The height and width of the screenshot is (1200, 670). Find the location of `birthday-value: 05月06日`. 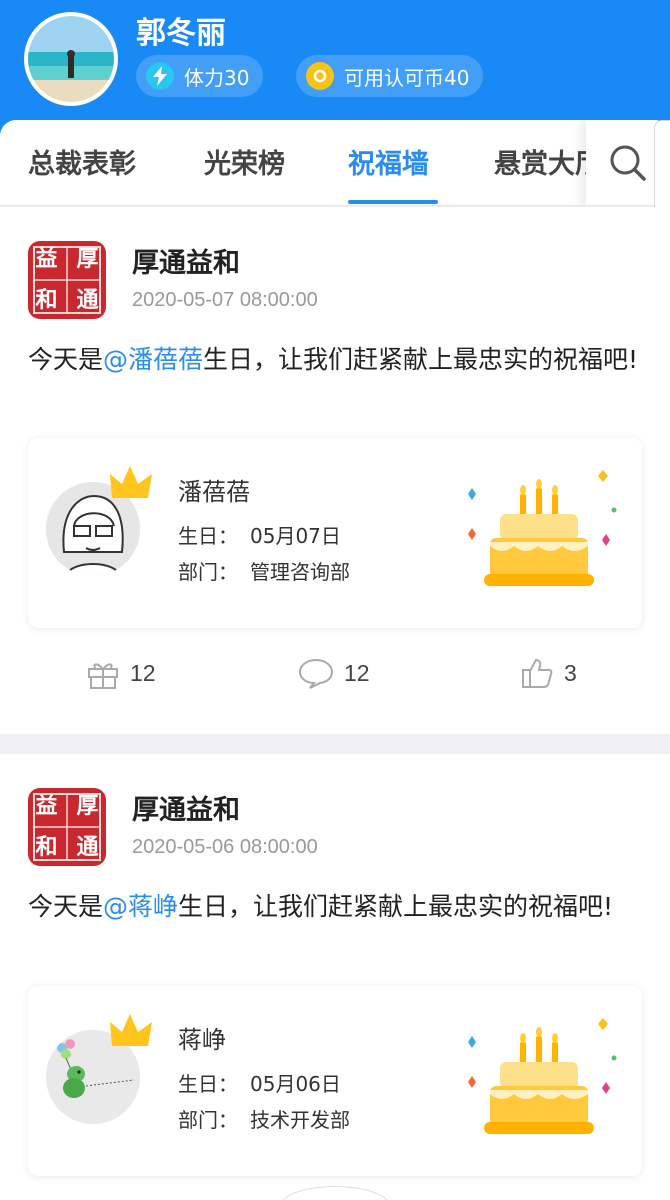

birthday-value: 05月06日 is located at coordinates (295, 1084).